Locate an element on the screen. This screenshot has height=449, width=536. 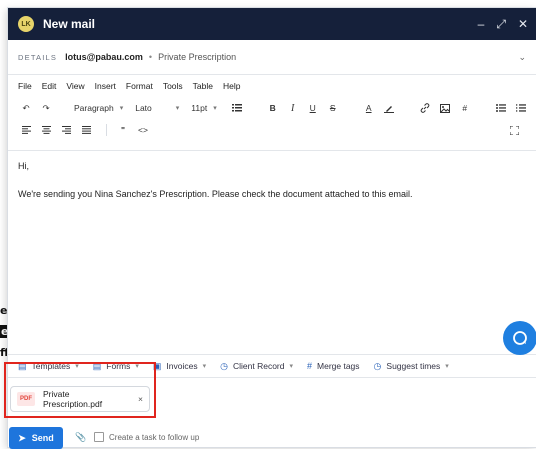
paperclip-icon: 📎 is located at coordinates (80, 437).